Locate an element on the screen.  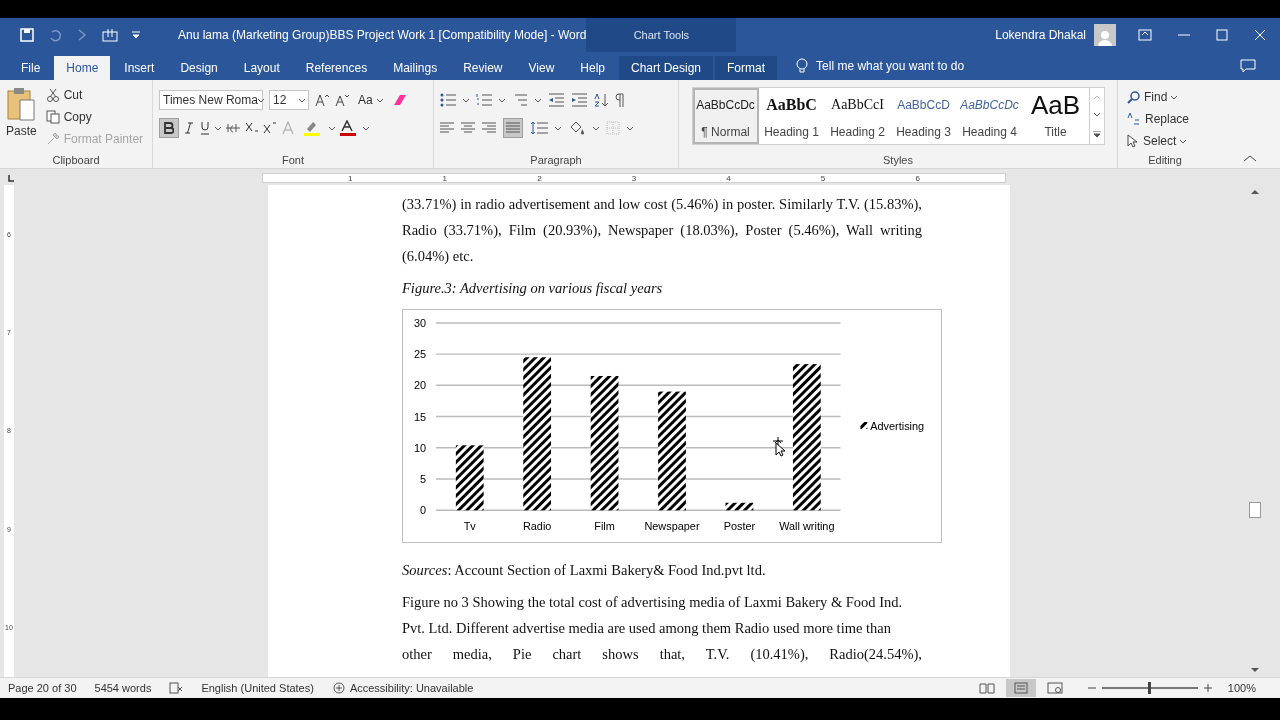
category-label: Film is located at coordinates (604, 526).